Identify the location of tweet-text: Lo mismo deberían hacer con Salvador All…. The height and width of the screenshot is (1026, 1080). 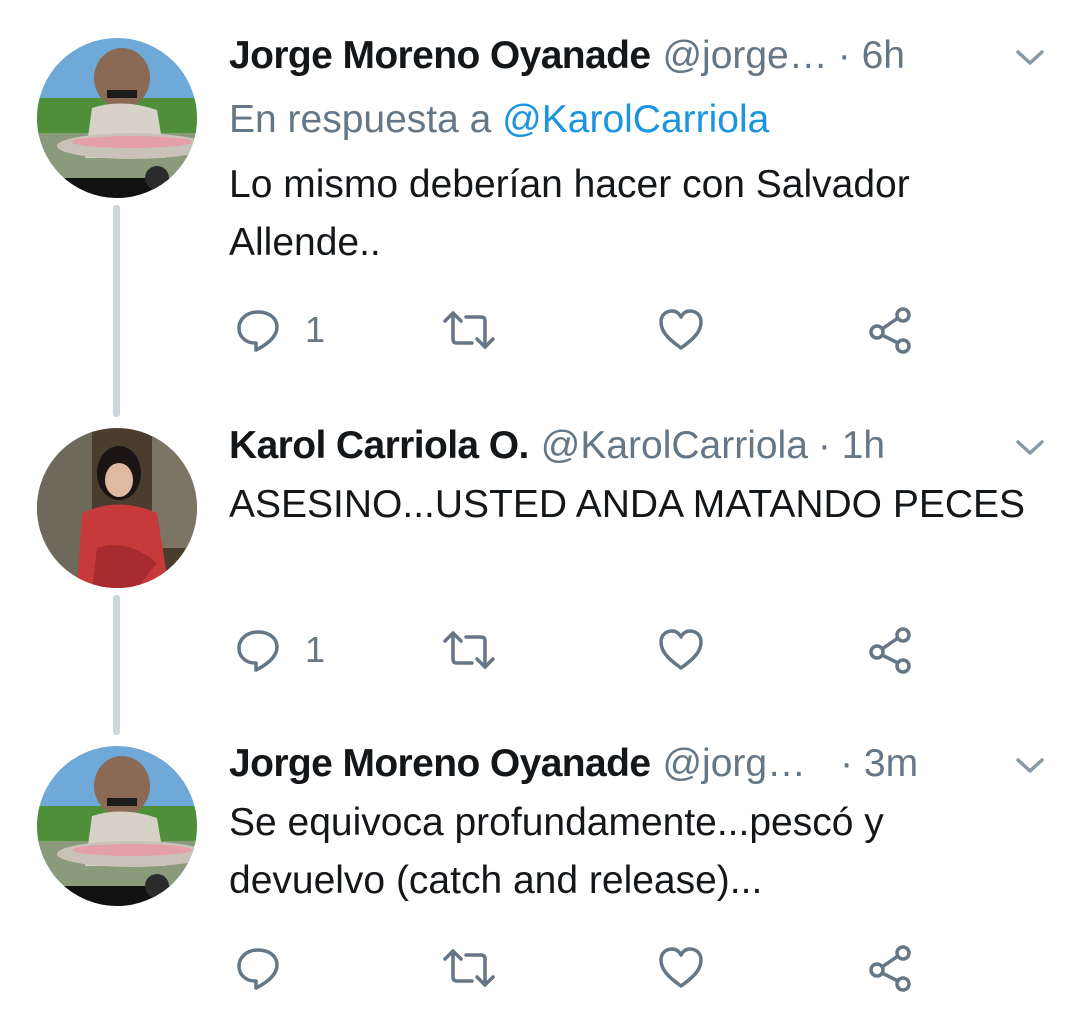
(569, 213).